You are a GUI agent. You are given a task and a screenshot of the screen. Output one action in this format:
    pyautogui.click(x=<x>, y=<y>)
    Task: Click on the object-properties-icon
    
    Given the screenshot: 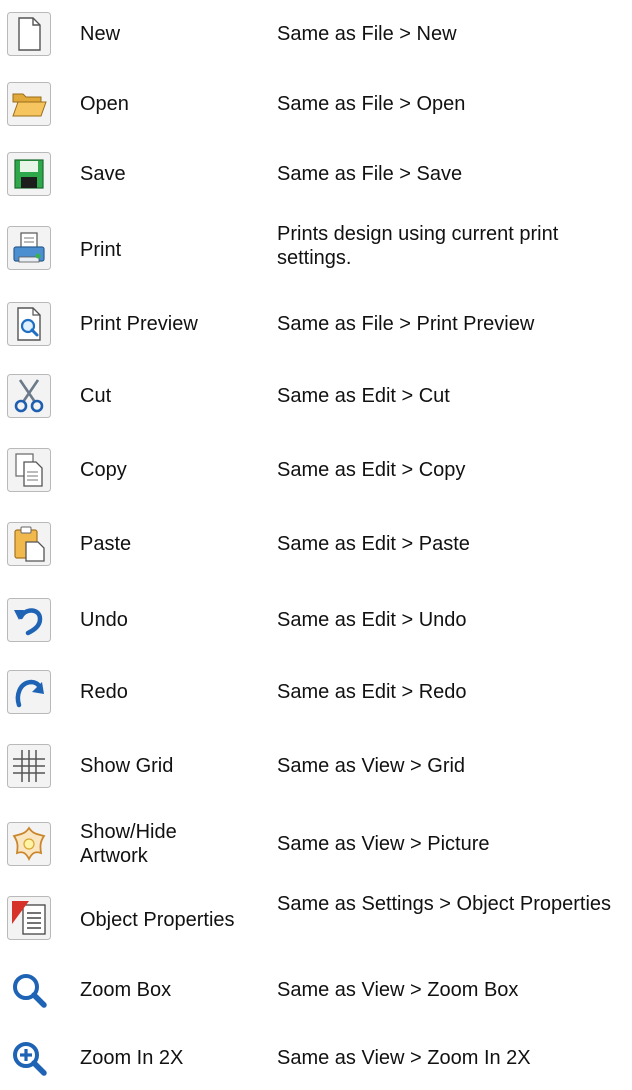 What is the action you would take?
    pyautogui.click(x=29, y=918)
    